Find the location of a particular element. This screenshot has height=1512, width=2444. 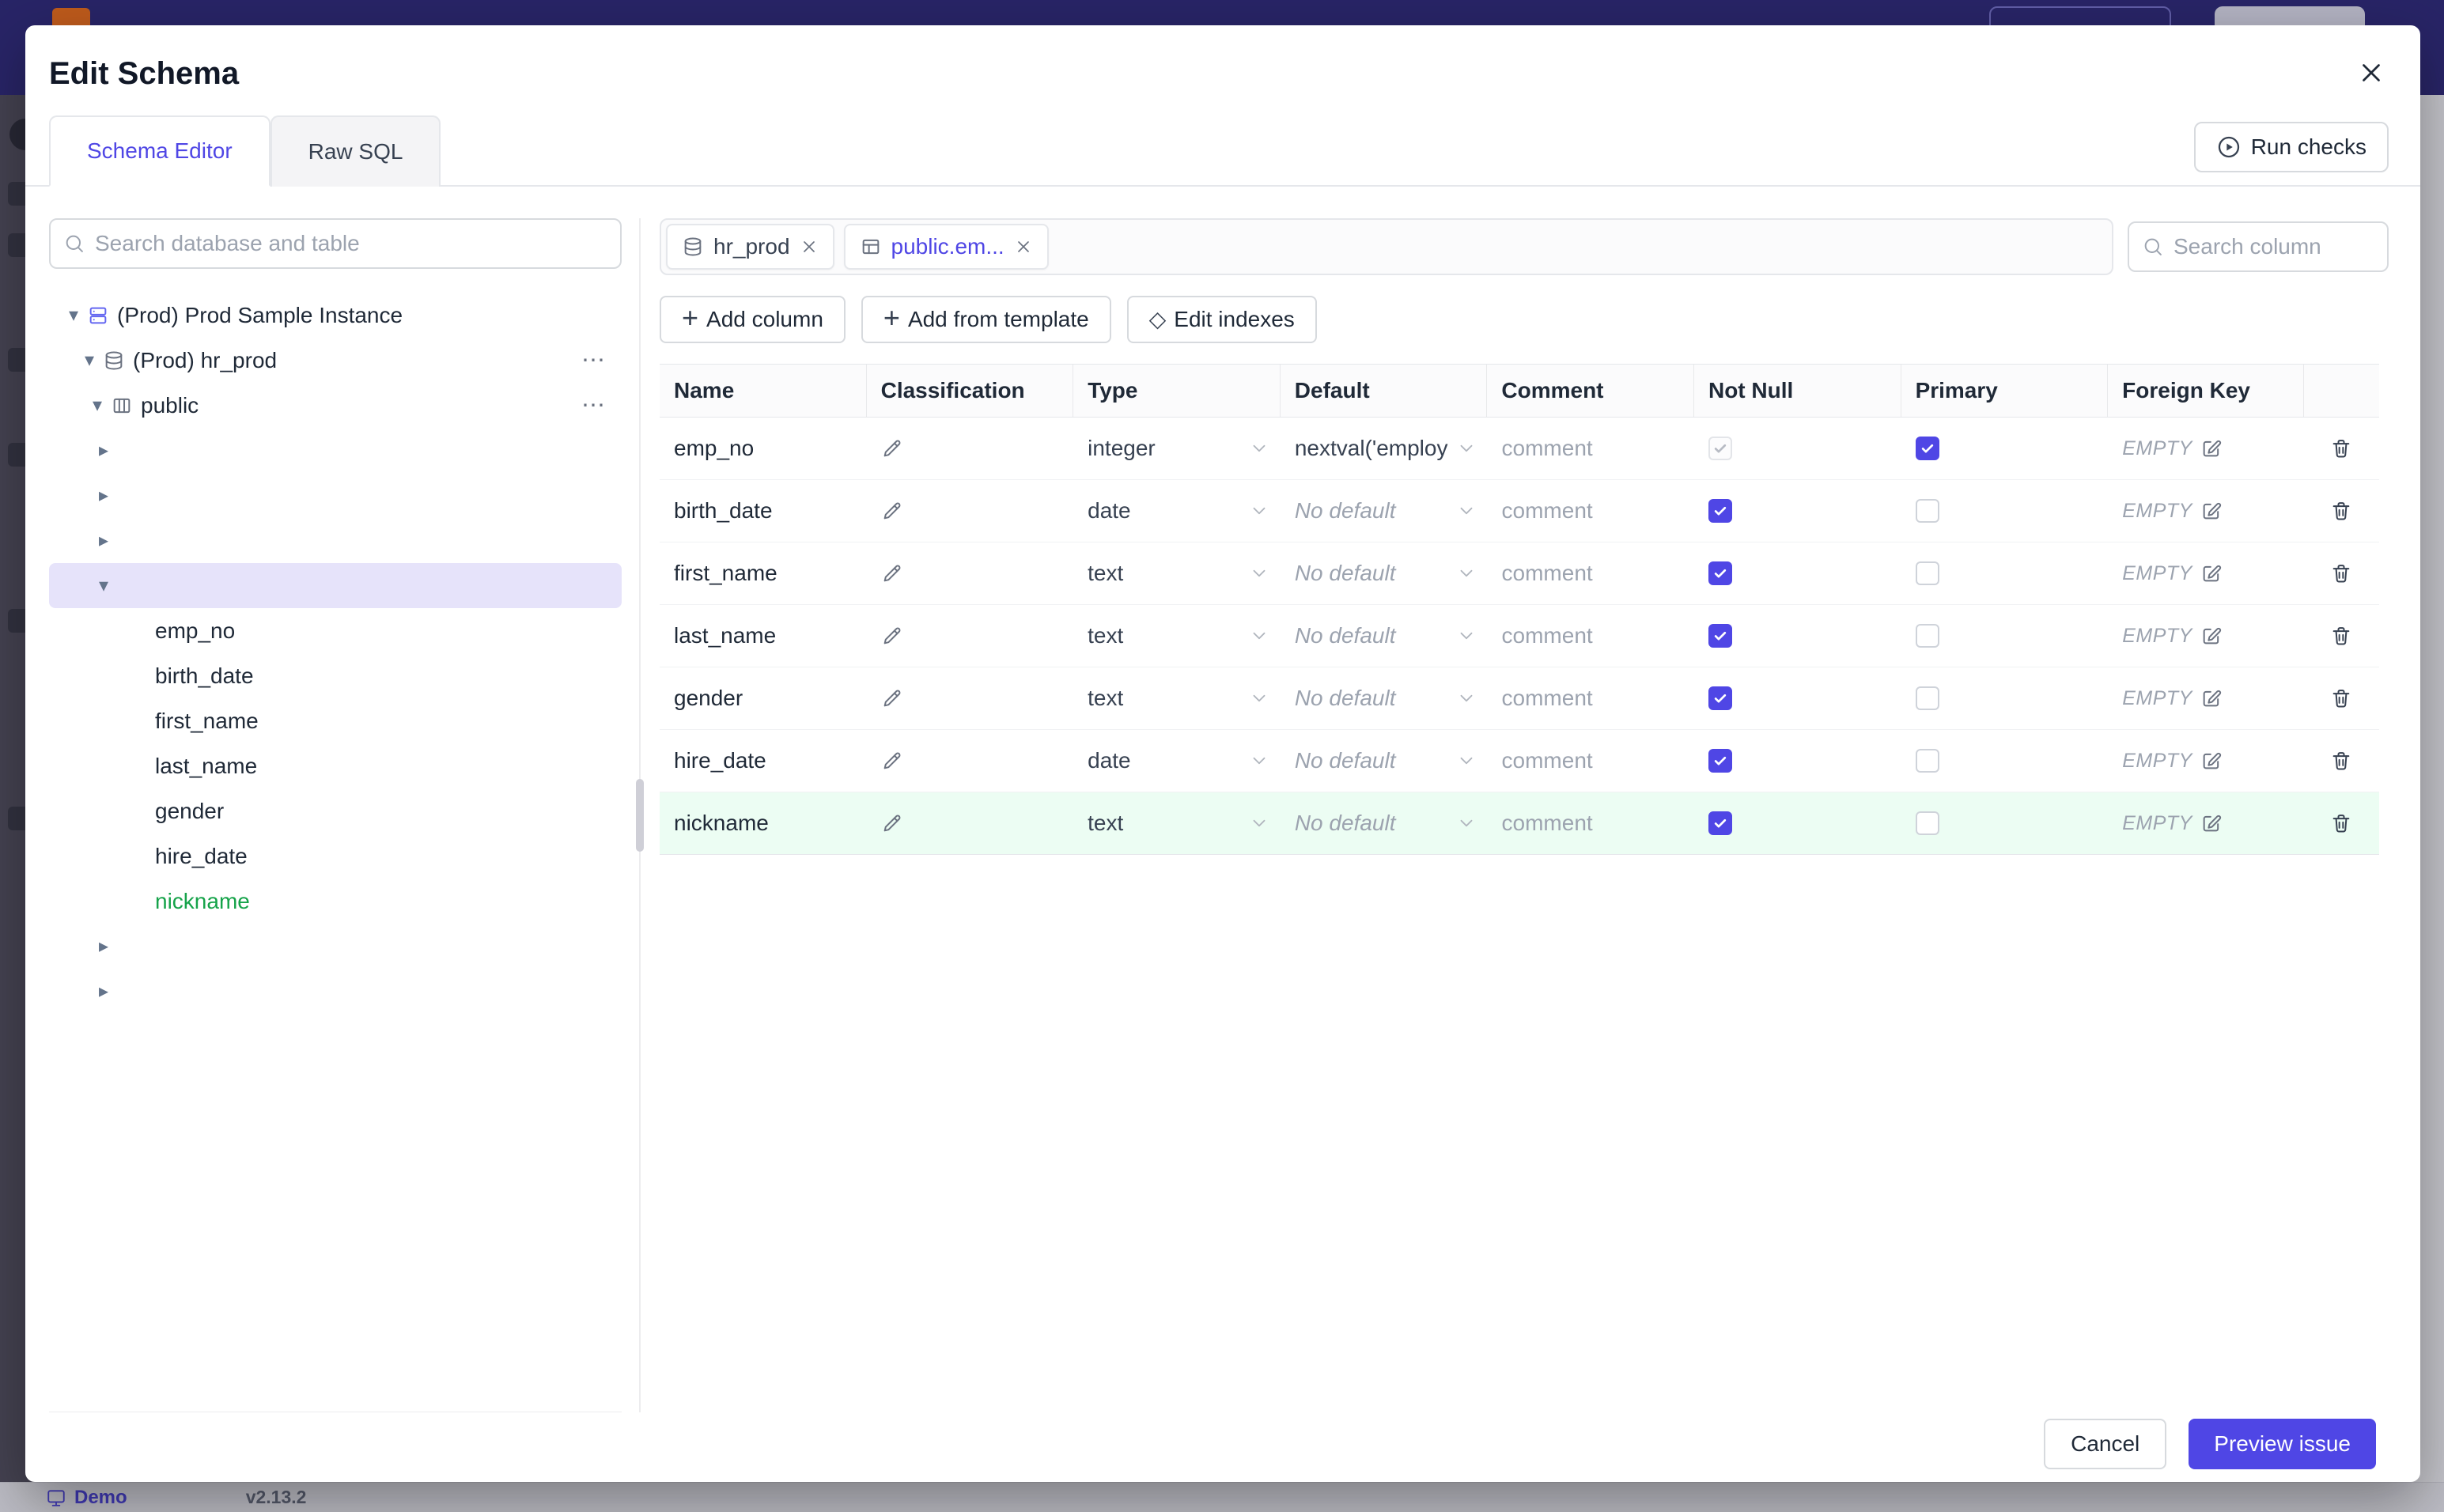

column-name-cell: first_name is located at coordinates (763, 573).